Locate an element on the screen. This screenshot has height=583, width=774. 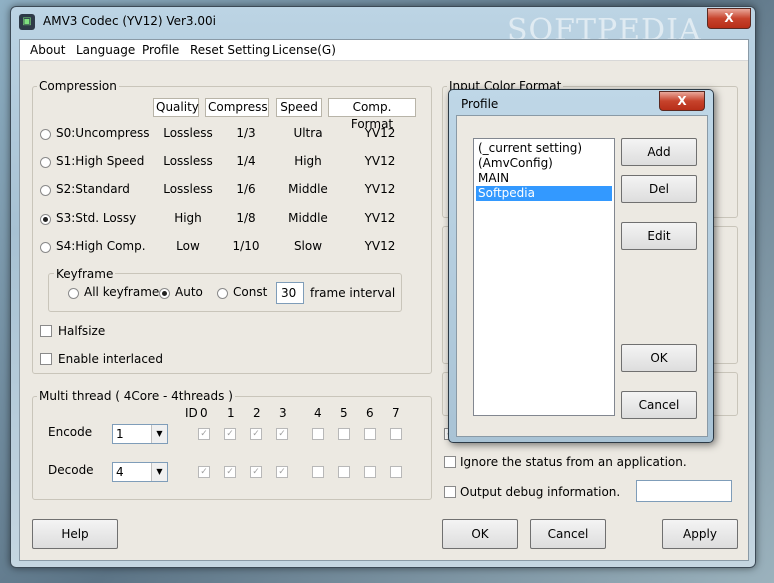
decode-combo: 4 ▼ is located at coordinates (140, 472).